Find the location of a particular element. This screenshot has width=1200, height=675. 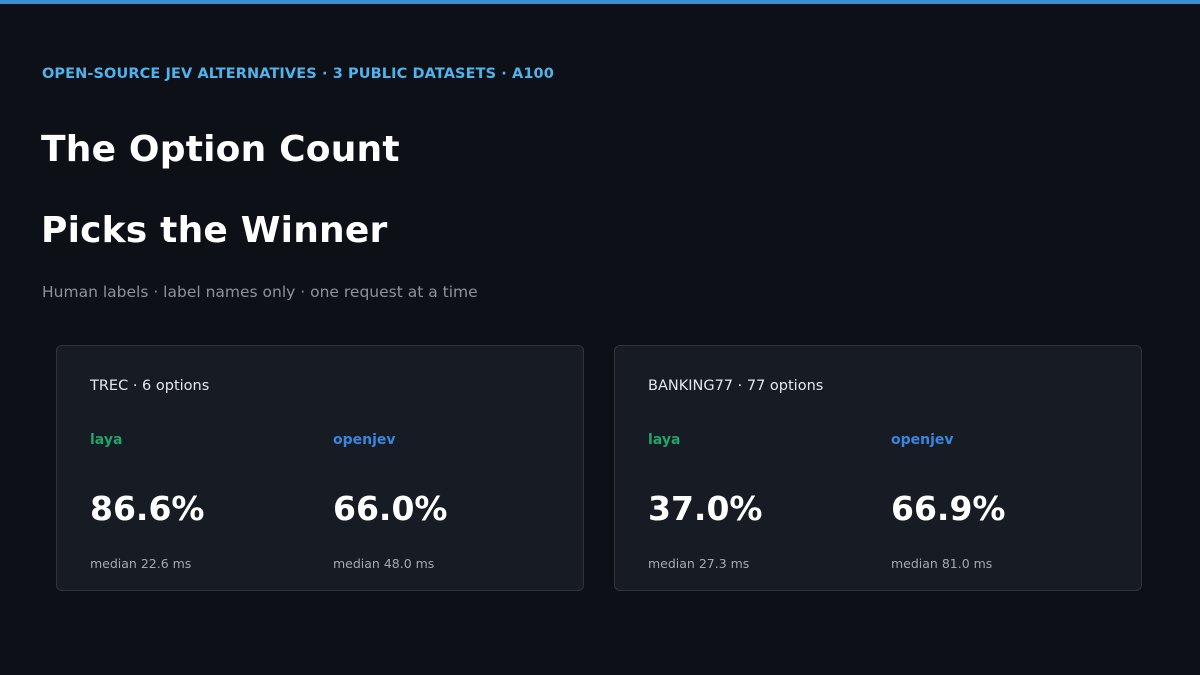

page-title-line-2: Picks the Winner is located at coordinates (214, 230).